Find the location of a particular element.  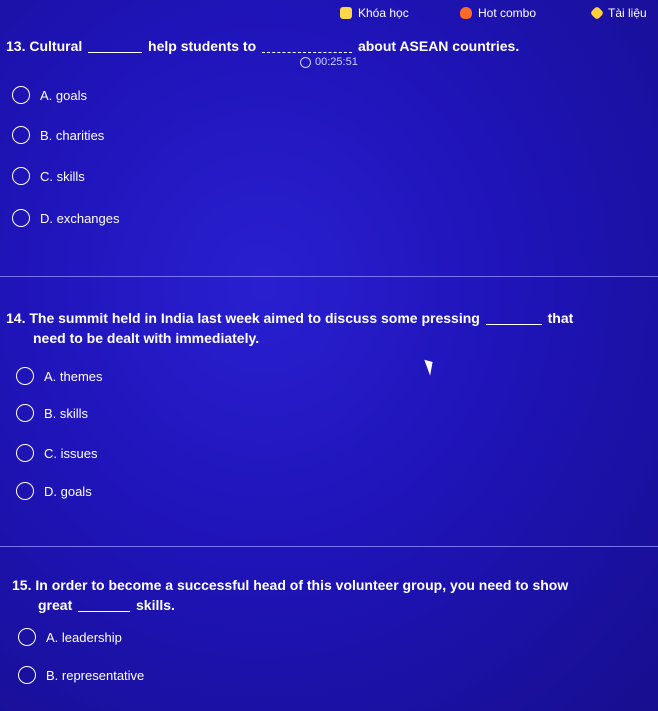

question-text: need to be dealt with immediately. is located at coordinates (146, 338).